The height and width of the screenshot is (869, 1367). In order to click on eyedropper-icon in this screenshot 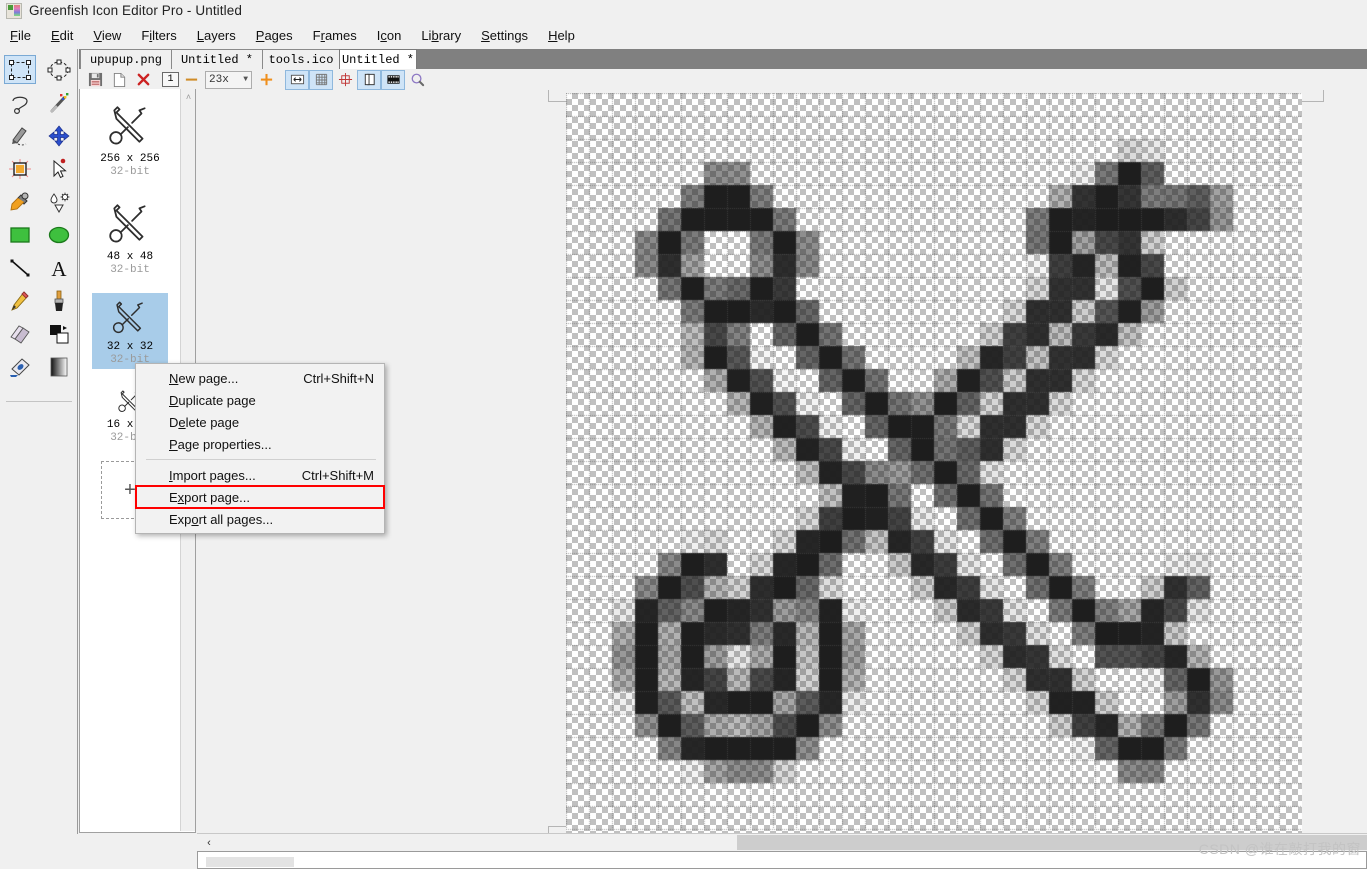, I will do `click(20, 201)`.